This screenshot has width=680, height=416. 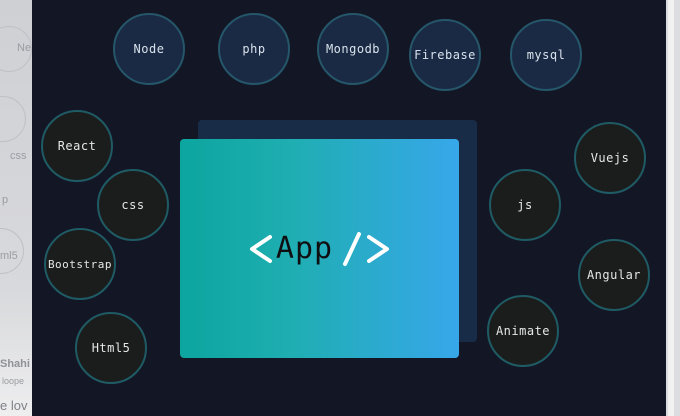 What do you see at coordinates (15, 364) in the screenshot?
I see `ghost-text: Shahi` at bounding box center [15, 364].